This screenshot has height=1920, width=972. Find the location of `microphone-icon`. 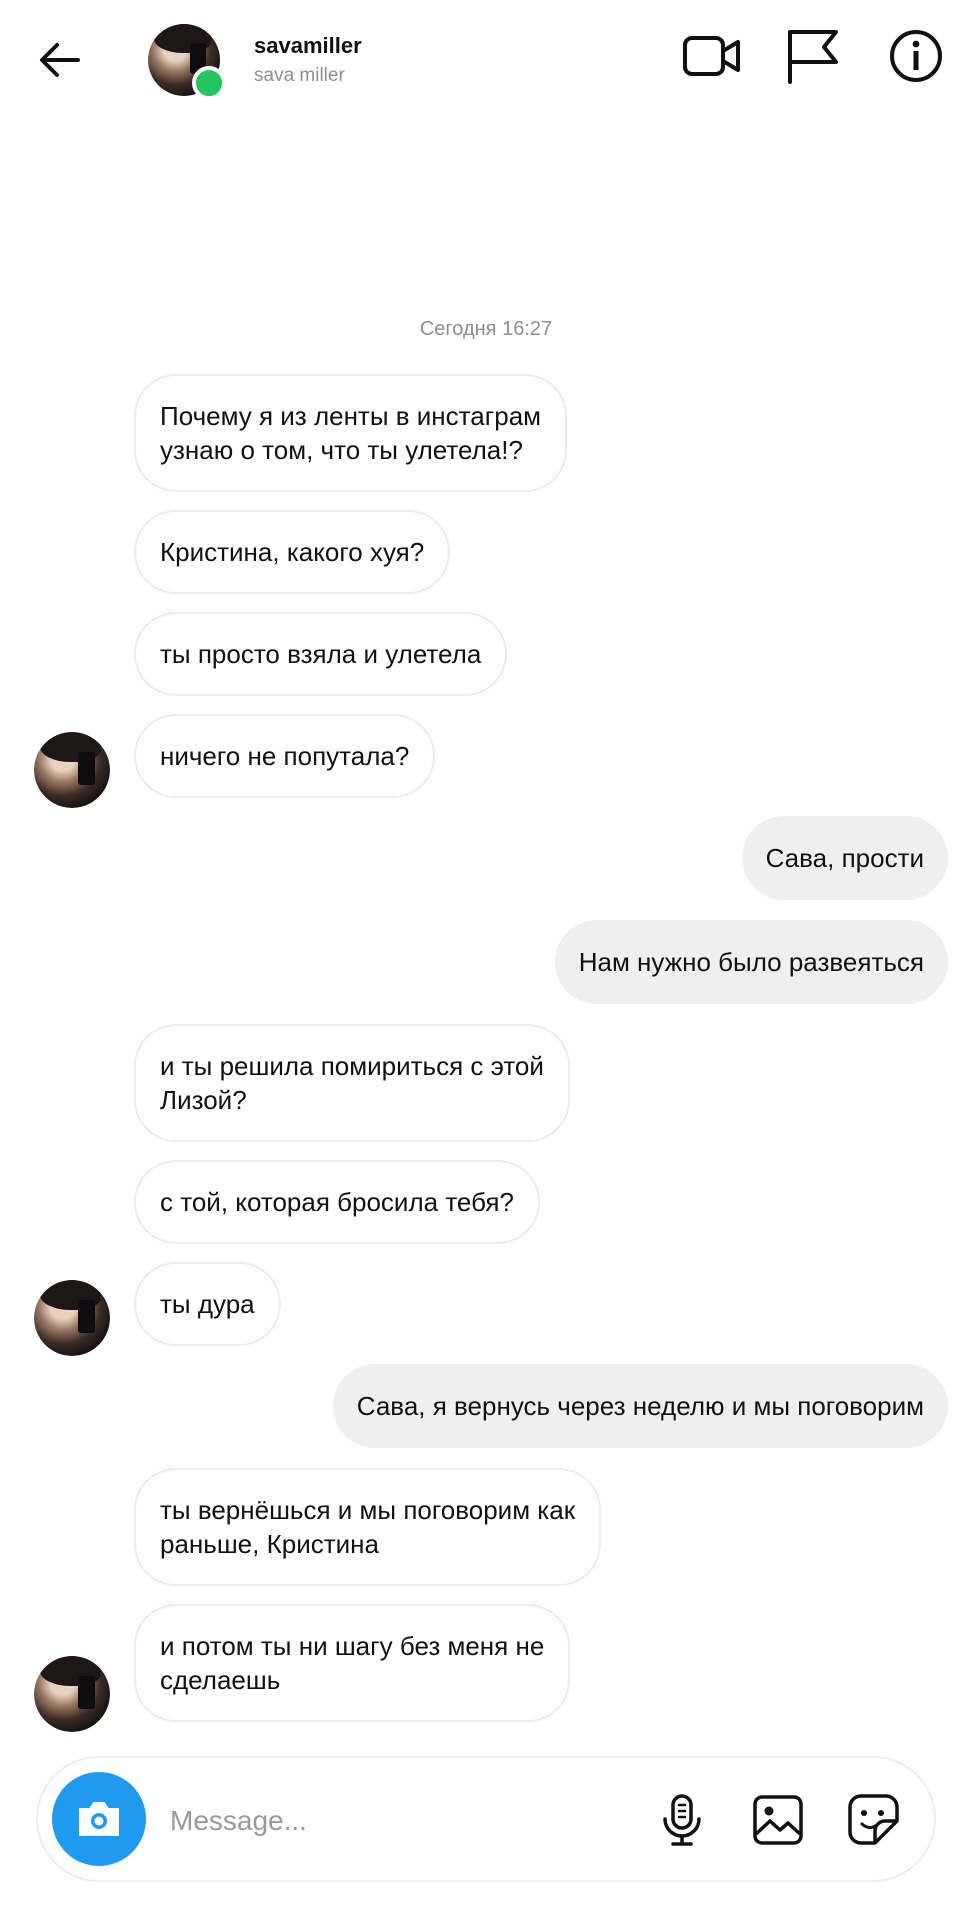

microphone-icon is located at coordinates (682, 1820).